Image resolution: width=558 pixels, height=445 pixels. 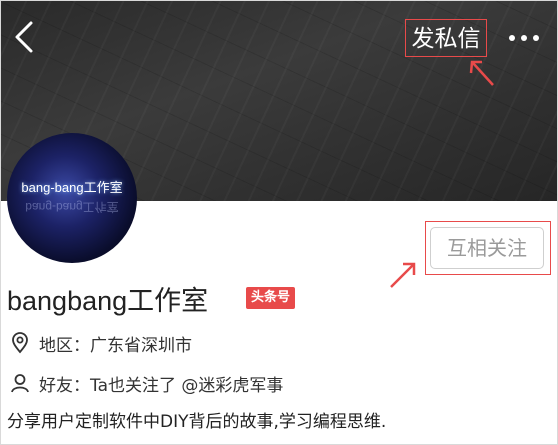 I want to click on region-label: 地区：, so click(x=64, y=345).